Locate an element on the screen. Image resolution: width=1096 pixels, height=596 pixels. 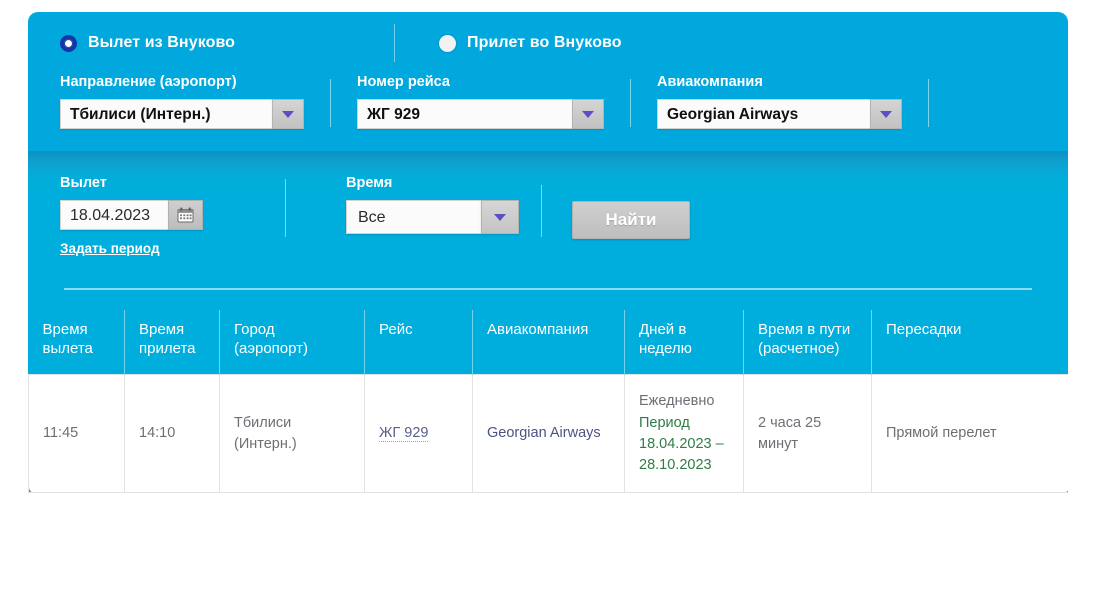
radio-arrival-label: Прилет во Внуково is located at coordinates (544, 42).